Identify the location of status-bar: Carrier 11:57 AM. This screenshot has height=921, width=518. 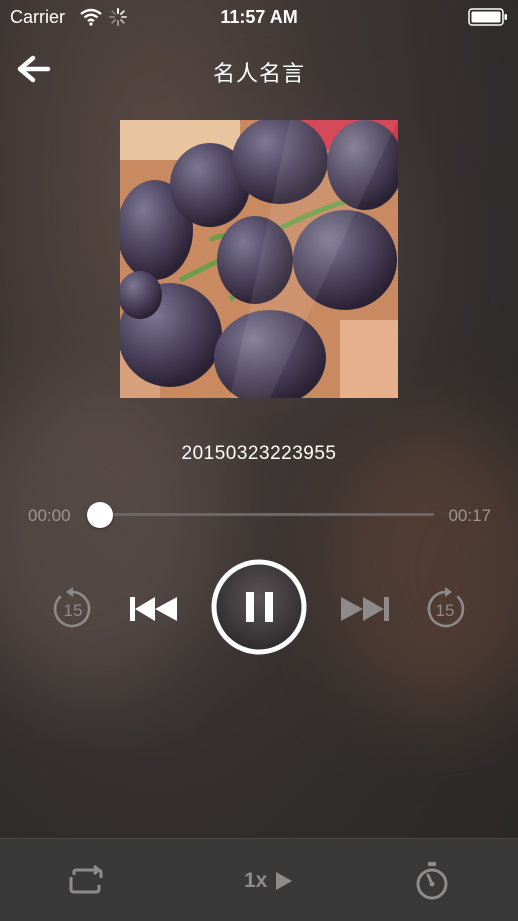
(259, 18).